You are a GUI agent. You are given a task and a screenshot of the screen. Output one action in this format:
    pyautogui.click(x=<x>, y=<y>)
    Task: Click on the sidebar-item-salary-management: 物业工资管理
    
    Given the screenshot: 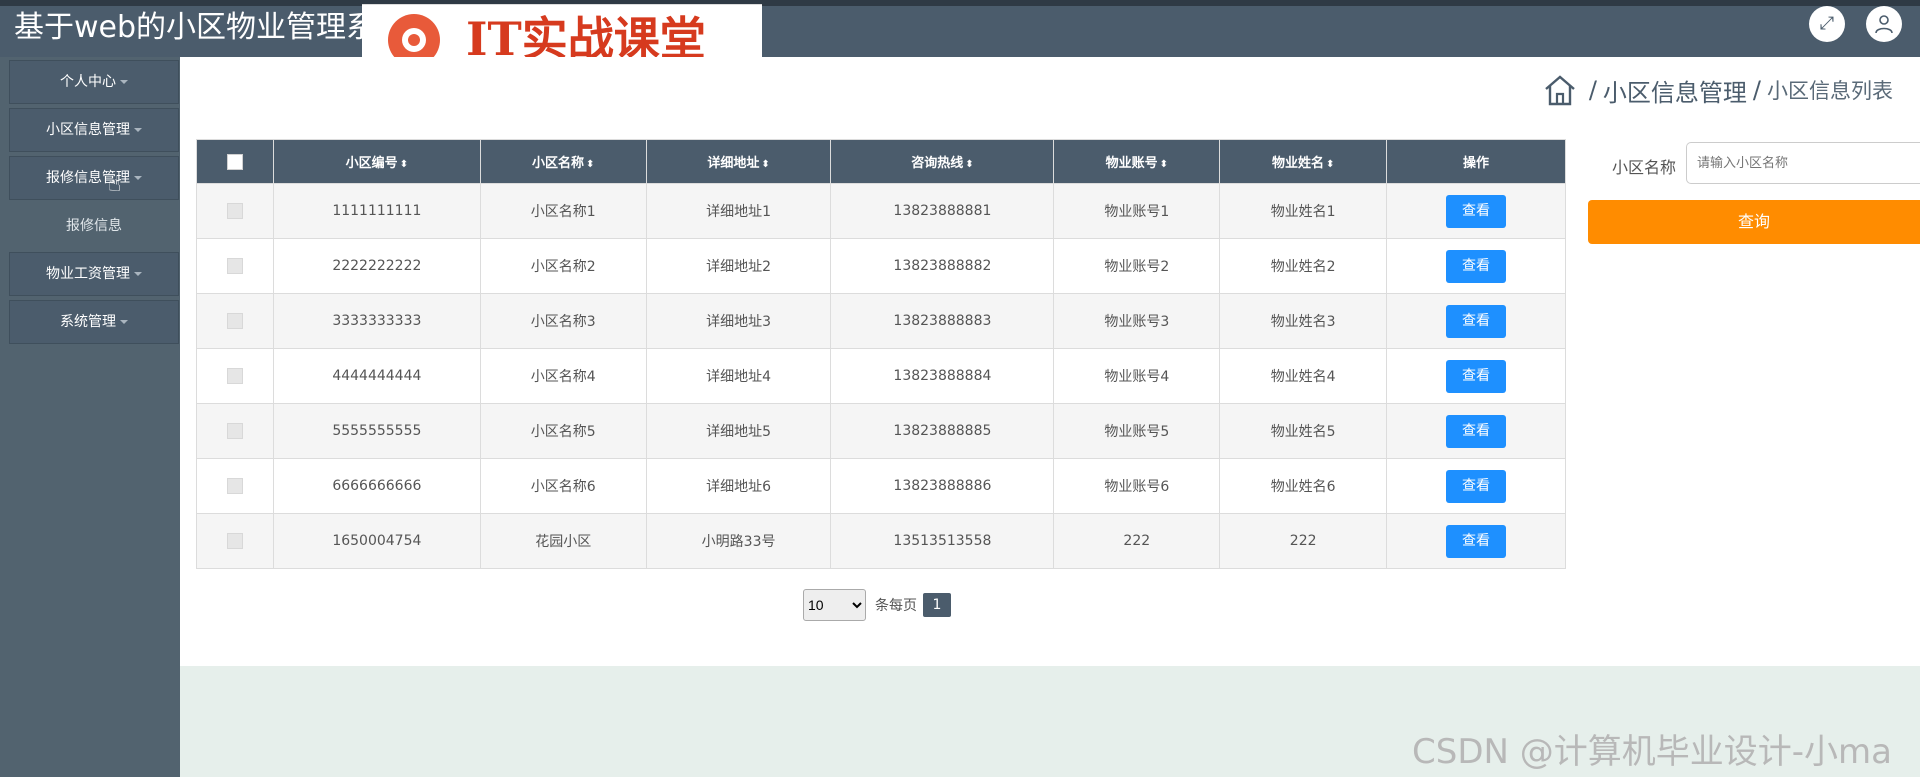 What is the action you would take?
    pyautogui.click(x=94, y=274)
    